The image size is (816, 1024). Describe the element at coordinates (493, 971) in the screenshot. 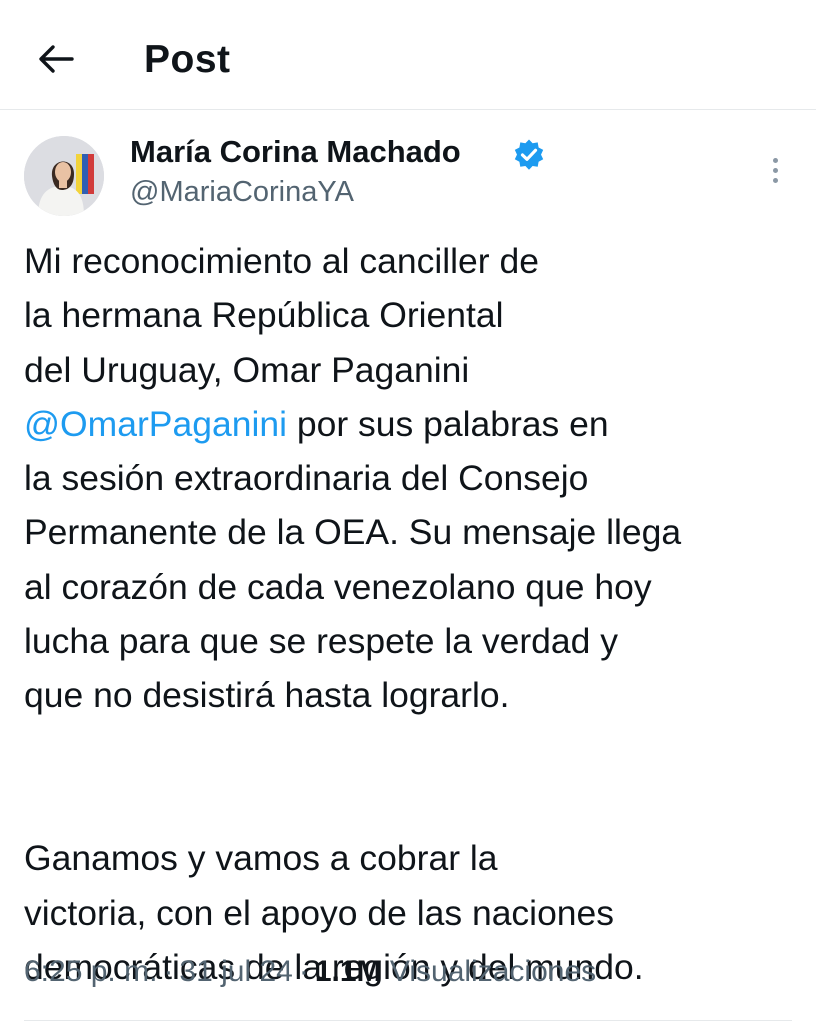

I see `views-label: Visualizaciones` at that location.